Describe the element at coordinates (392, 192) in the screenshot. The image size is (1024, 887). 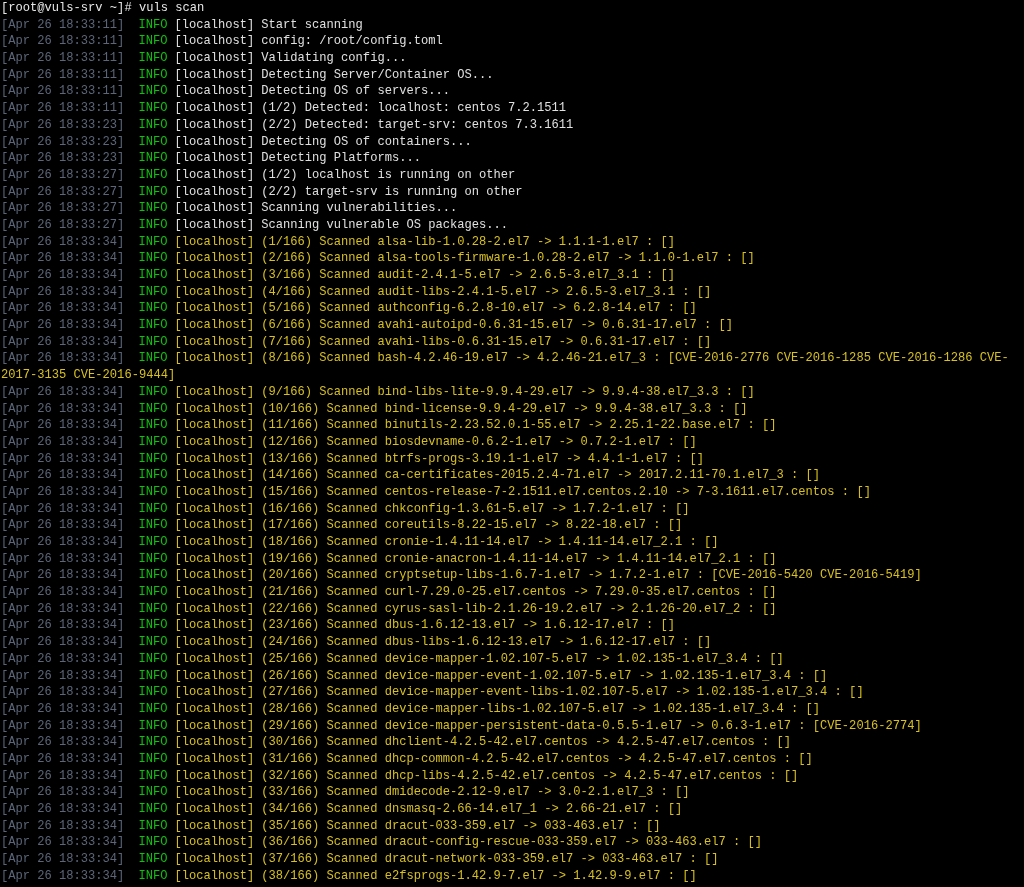
I see `log-message: (2/2) target-srv is running on other` at that location.